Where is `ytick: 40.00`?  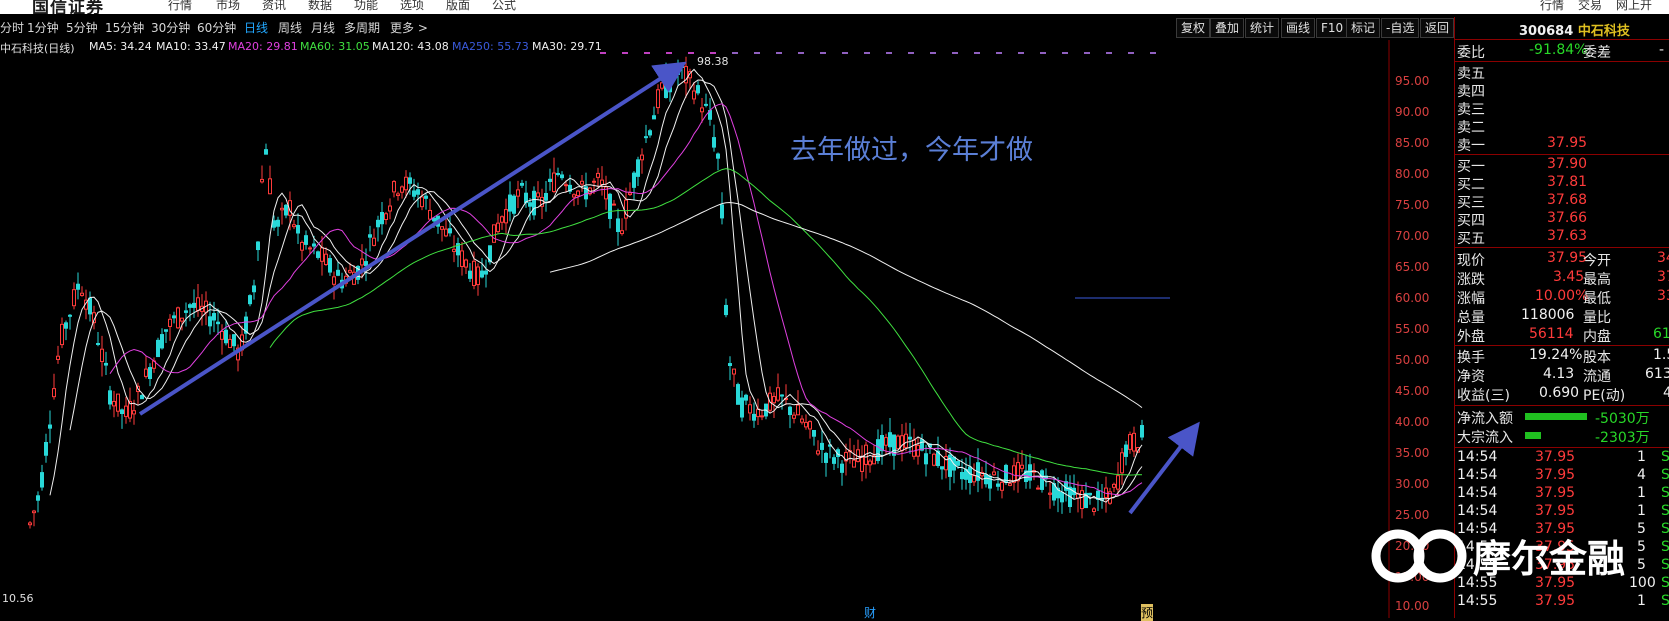 ytick: 40.00 is located at coordinates (1412, 422).